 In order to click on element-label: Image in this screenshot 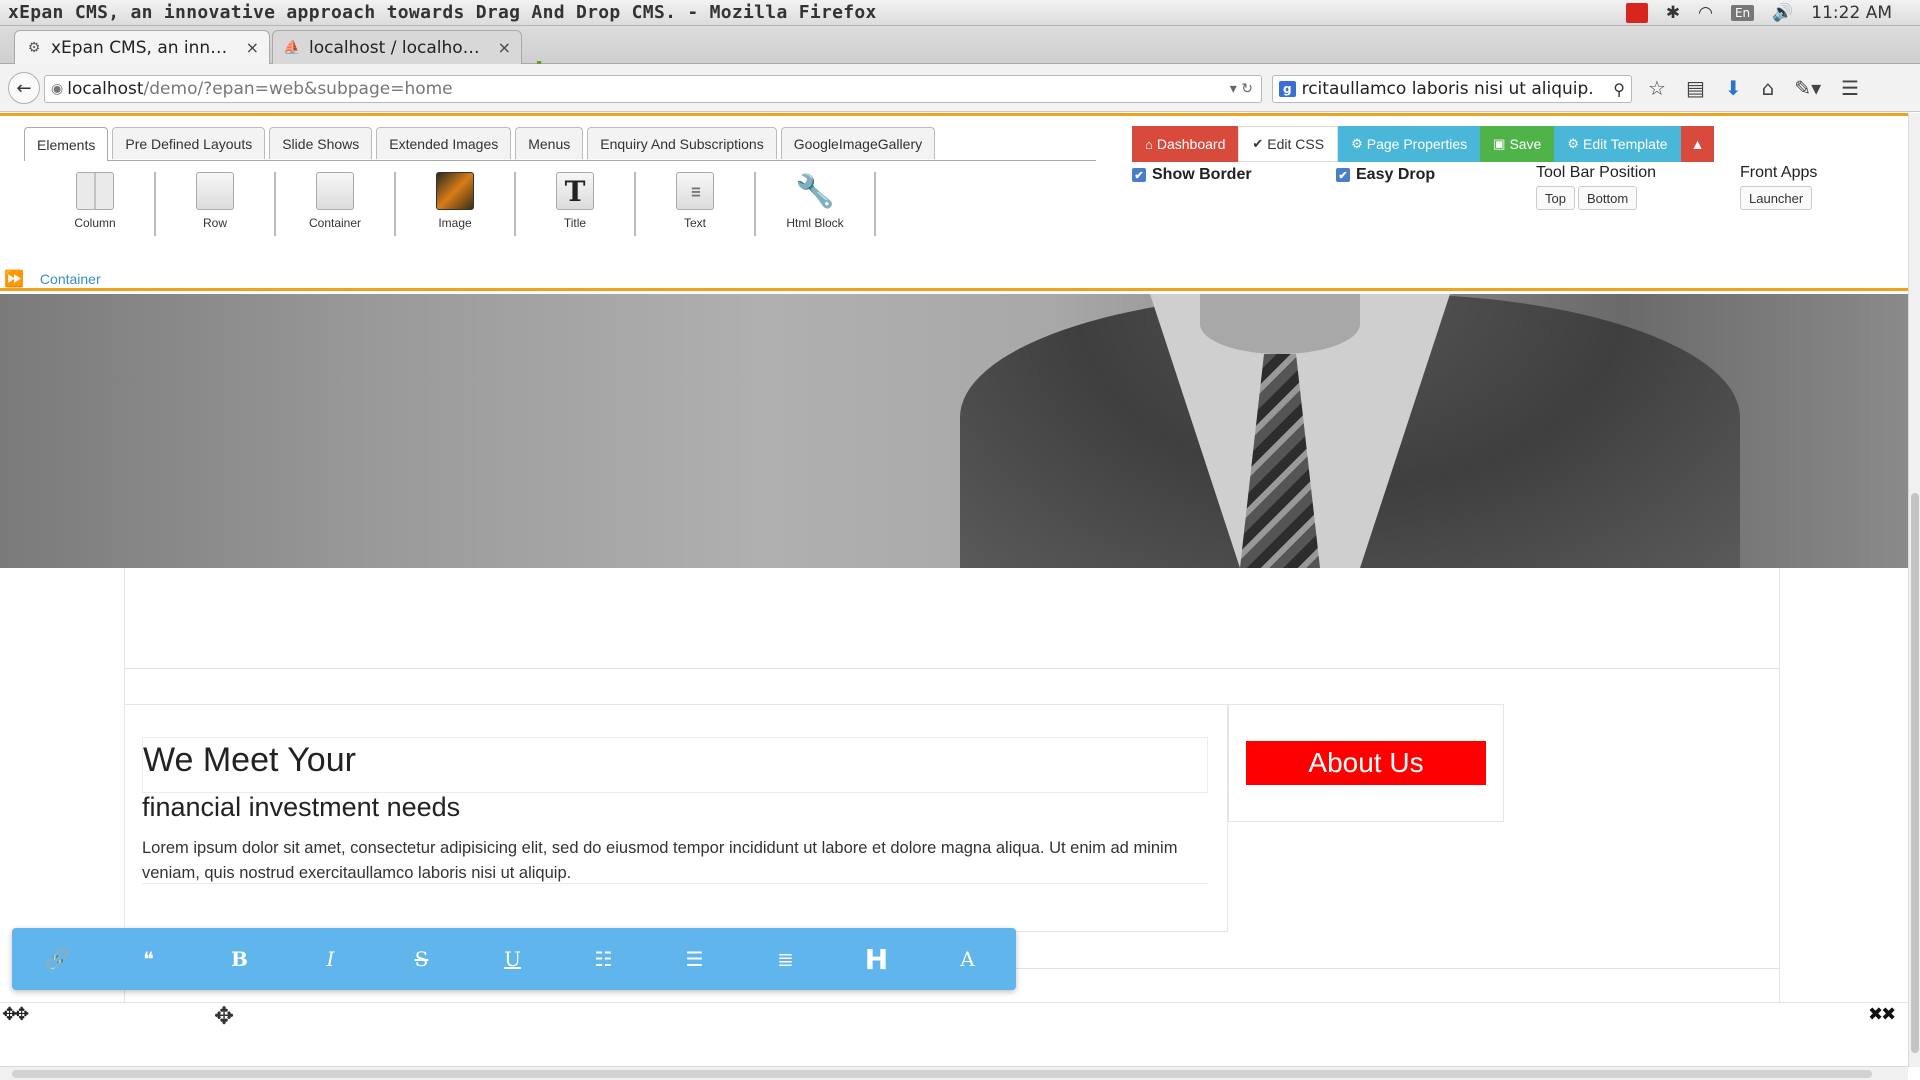, I will do `click(455, 223)`.